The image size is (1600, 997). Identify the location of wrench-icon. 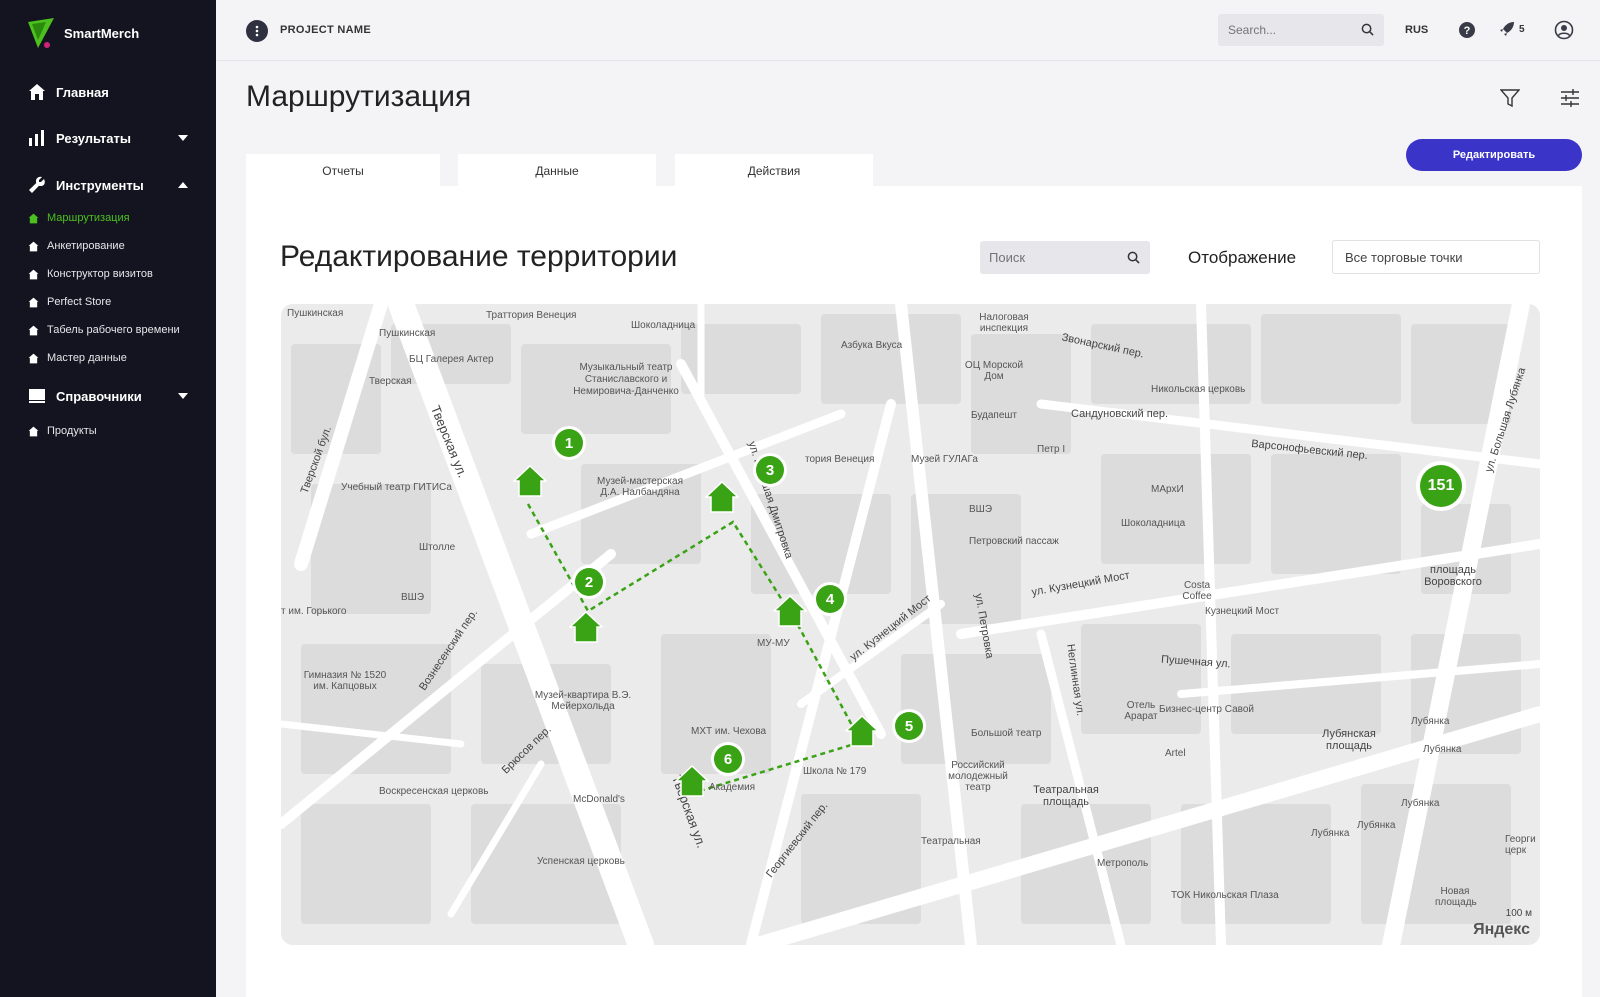
(37, 185).